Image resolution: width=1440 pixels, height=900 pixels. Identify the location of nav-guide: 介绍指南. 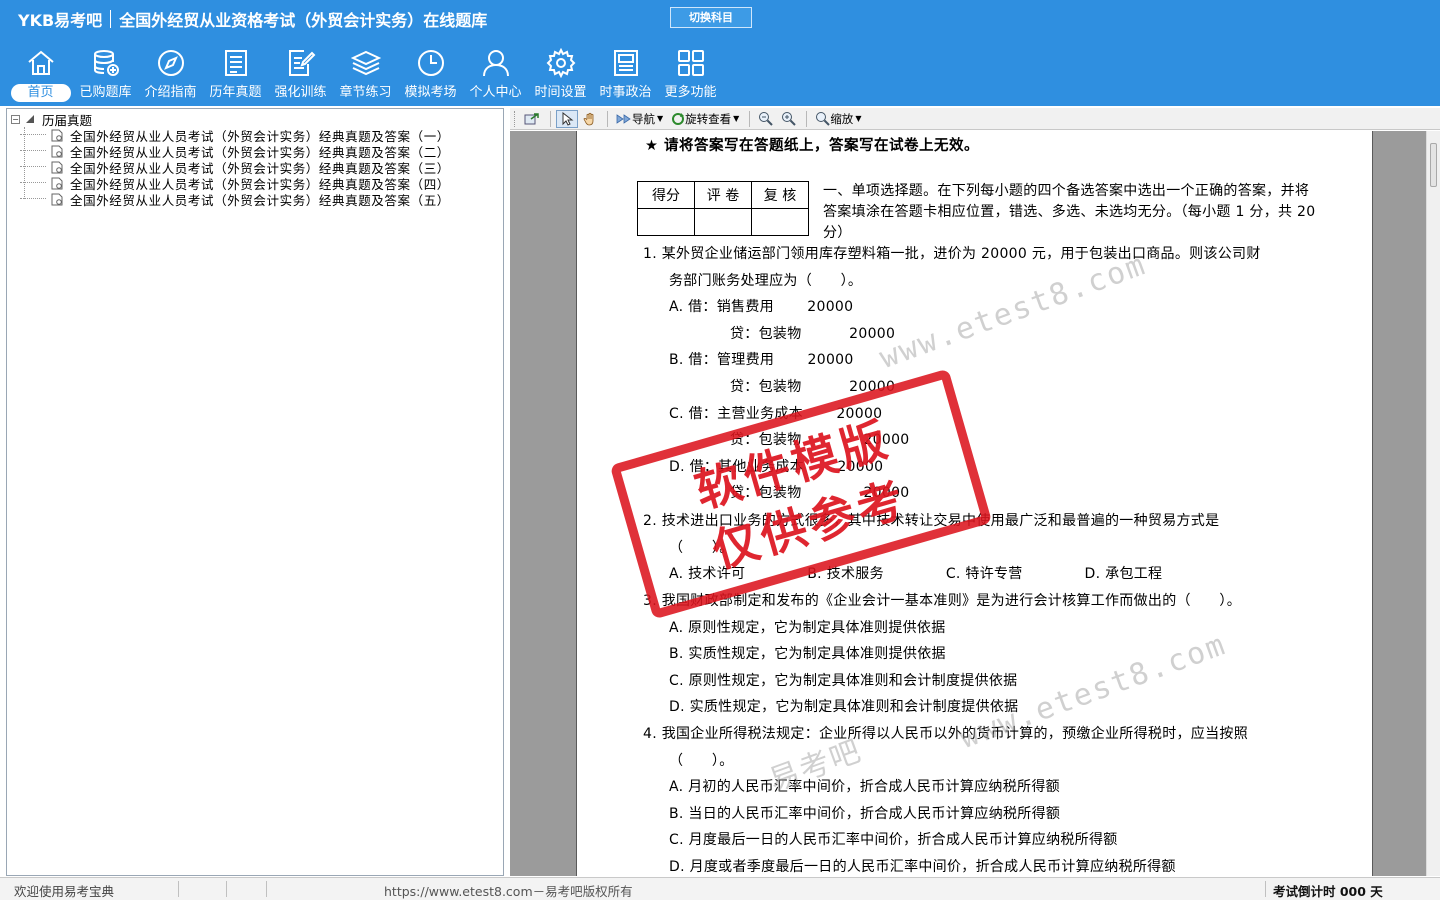
(170, 75).